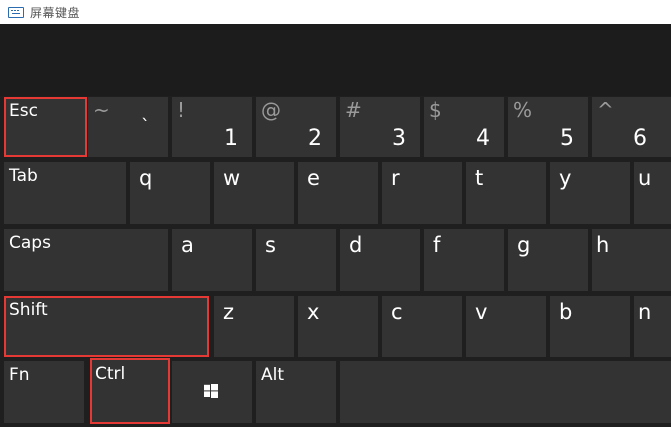 The height and width of the screenshot is (427, 671). Describe the element at coordinates (19, 375) in the screenshot. I see `key-label: Fn` at that location.